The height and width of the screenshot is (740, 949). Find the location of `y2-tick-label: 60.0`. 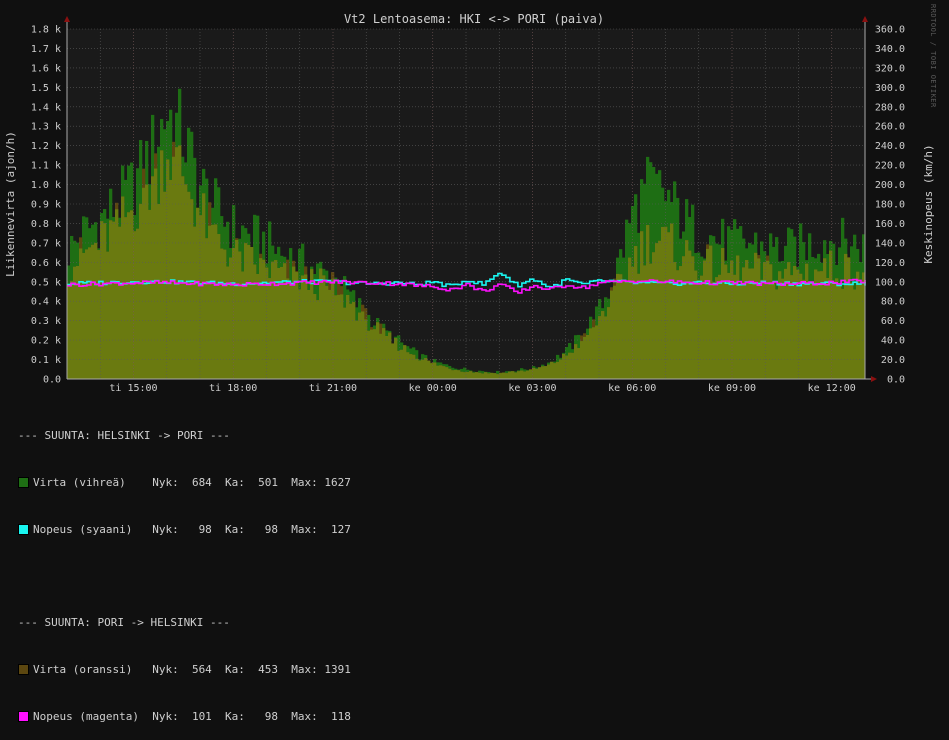

y2-tick-label: 60.0 is located at coordinates (893, 321).